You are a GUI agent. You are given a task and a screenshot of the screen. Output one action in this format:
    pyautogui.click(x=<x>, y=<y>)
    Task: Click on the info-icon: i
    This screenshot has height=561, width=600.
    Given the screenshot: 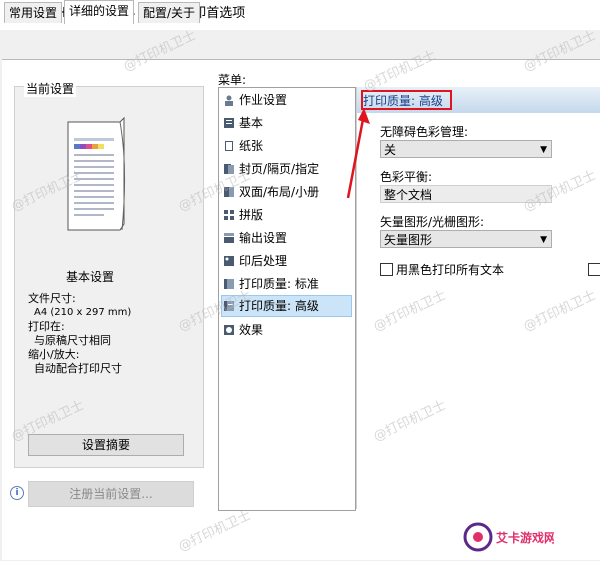 What is the action you would take?
    pyautogui.click(x=17, y=493)
    